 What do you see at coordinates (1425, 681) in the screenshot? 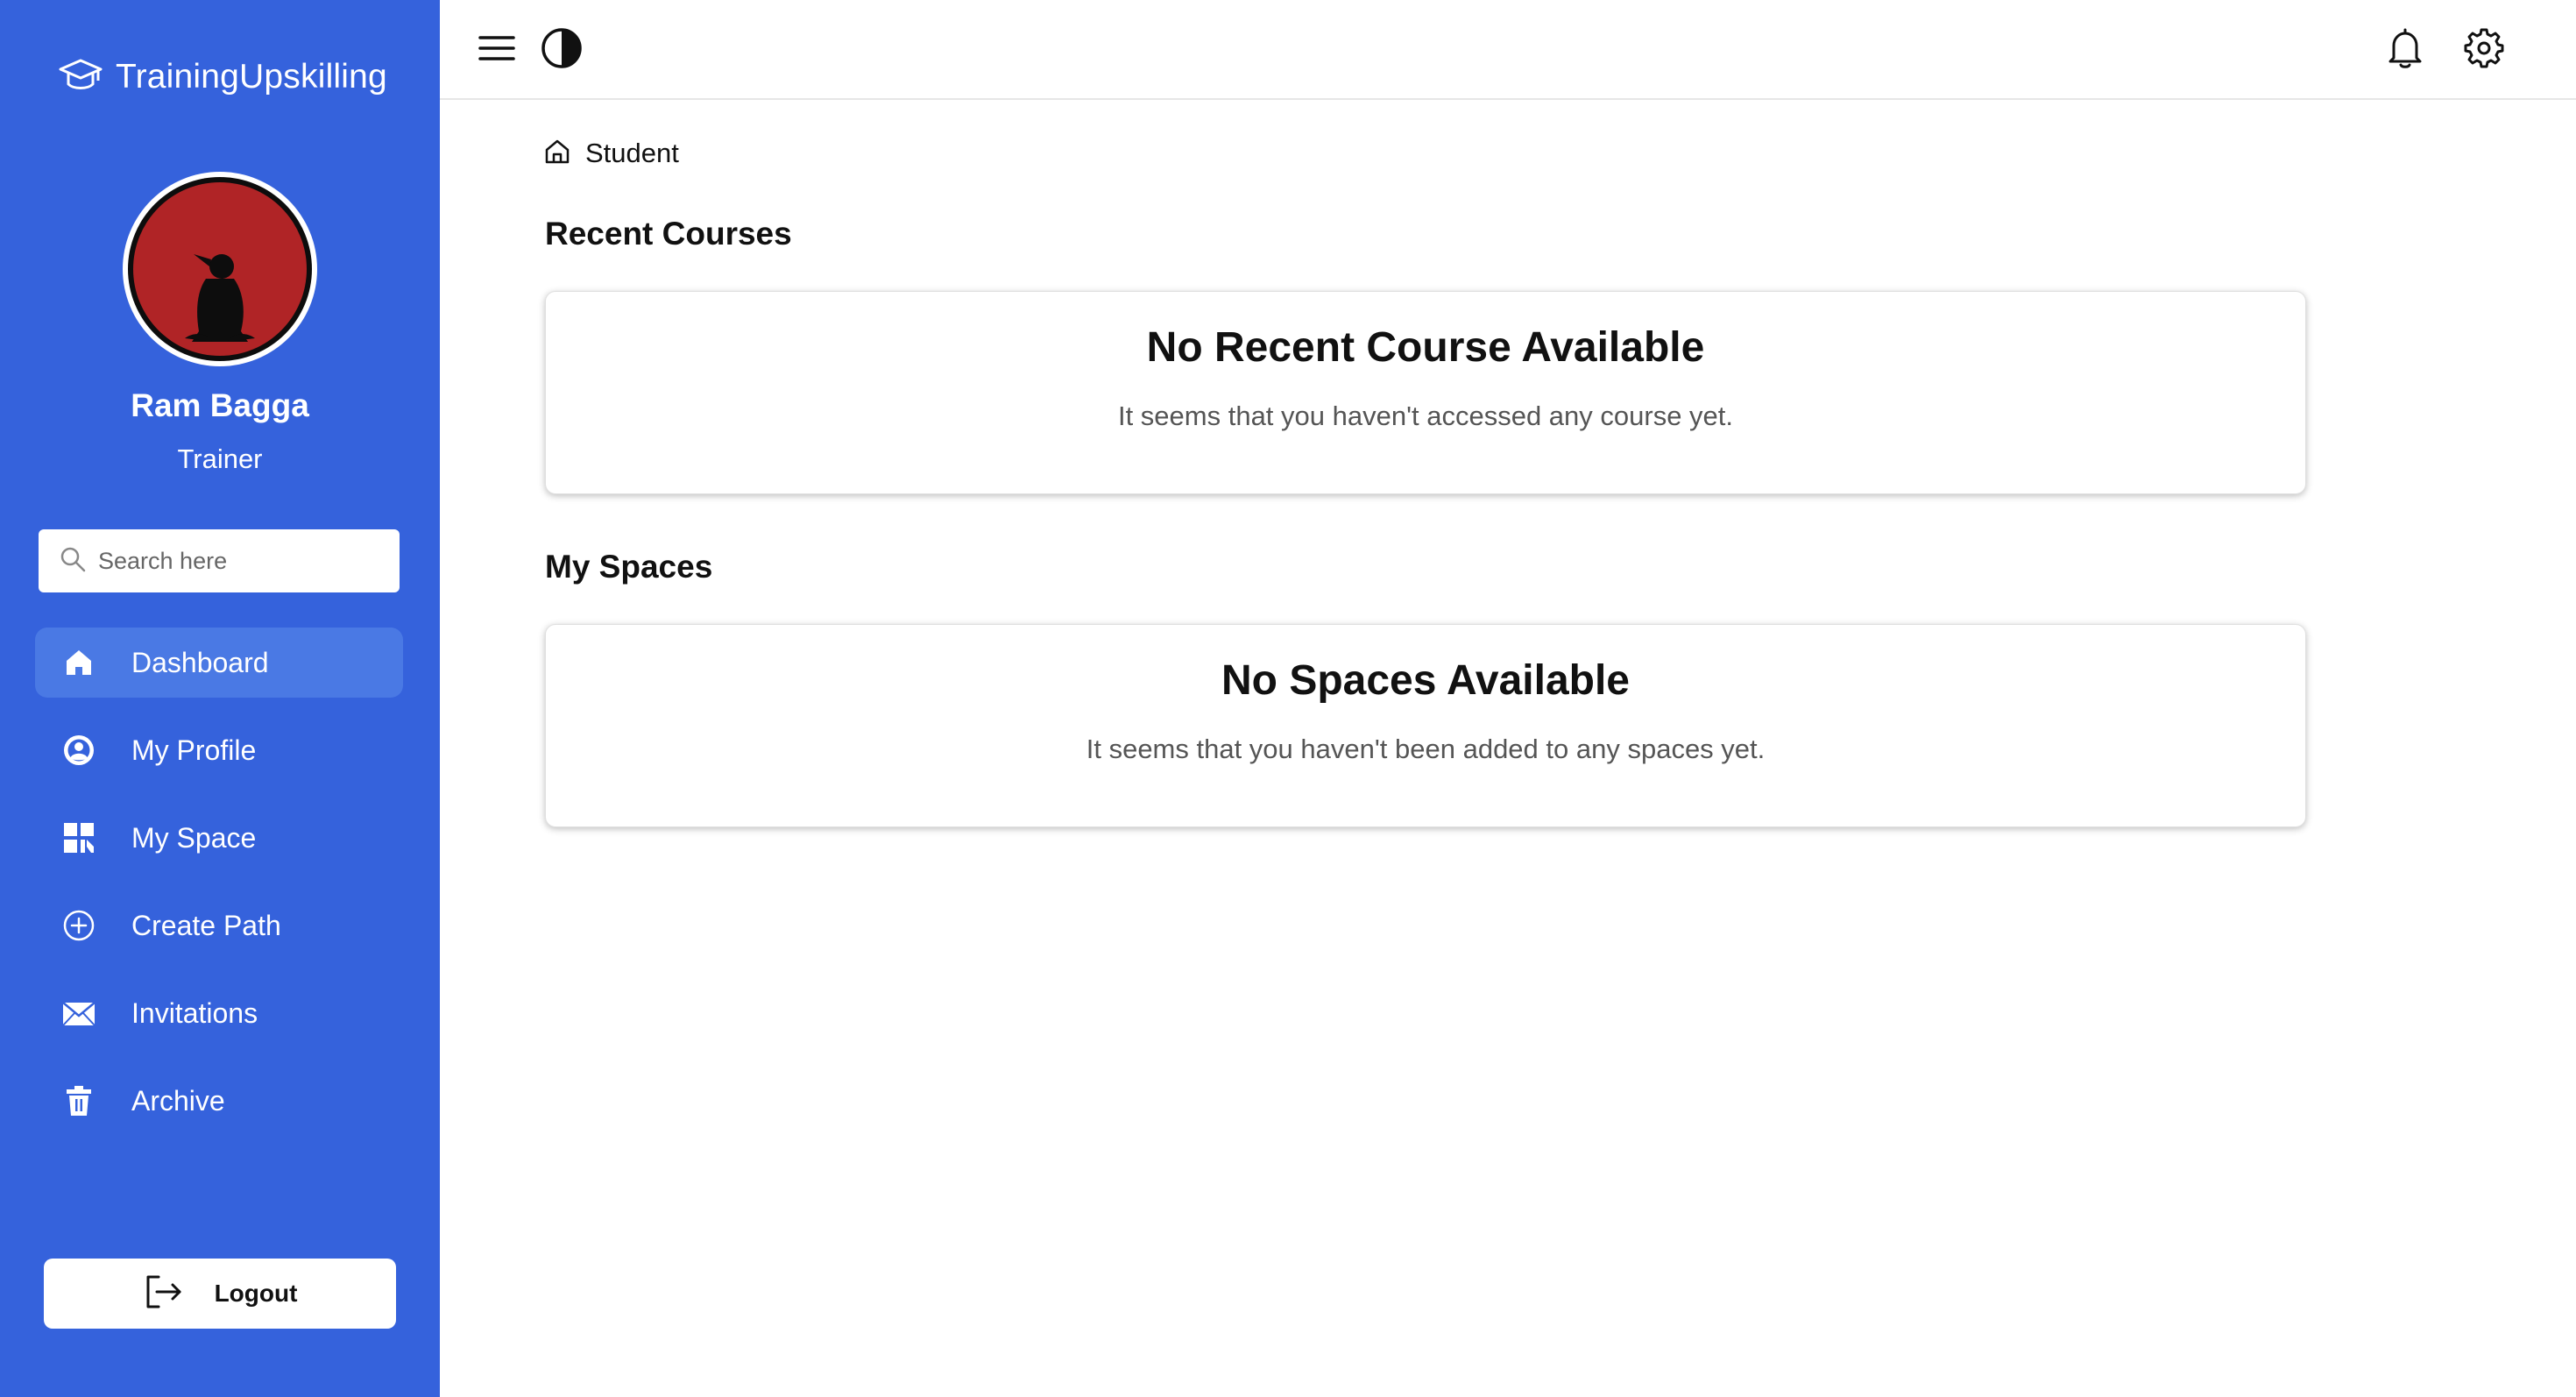
I see `my-spaces-empty-title: No Spaces Available` at bounding box center [1425, 681].